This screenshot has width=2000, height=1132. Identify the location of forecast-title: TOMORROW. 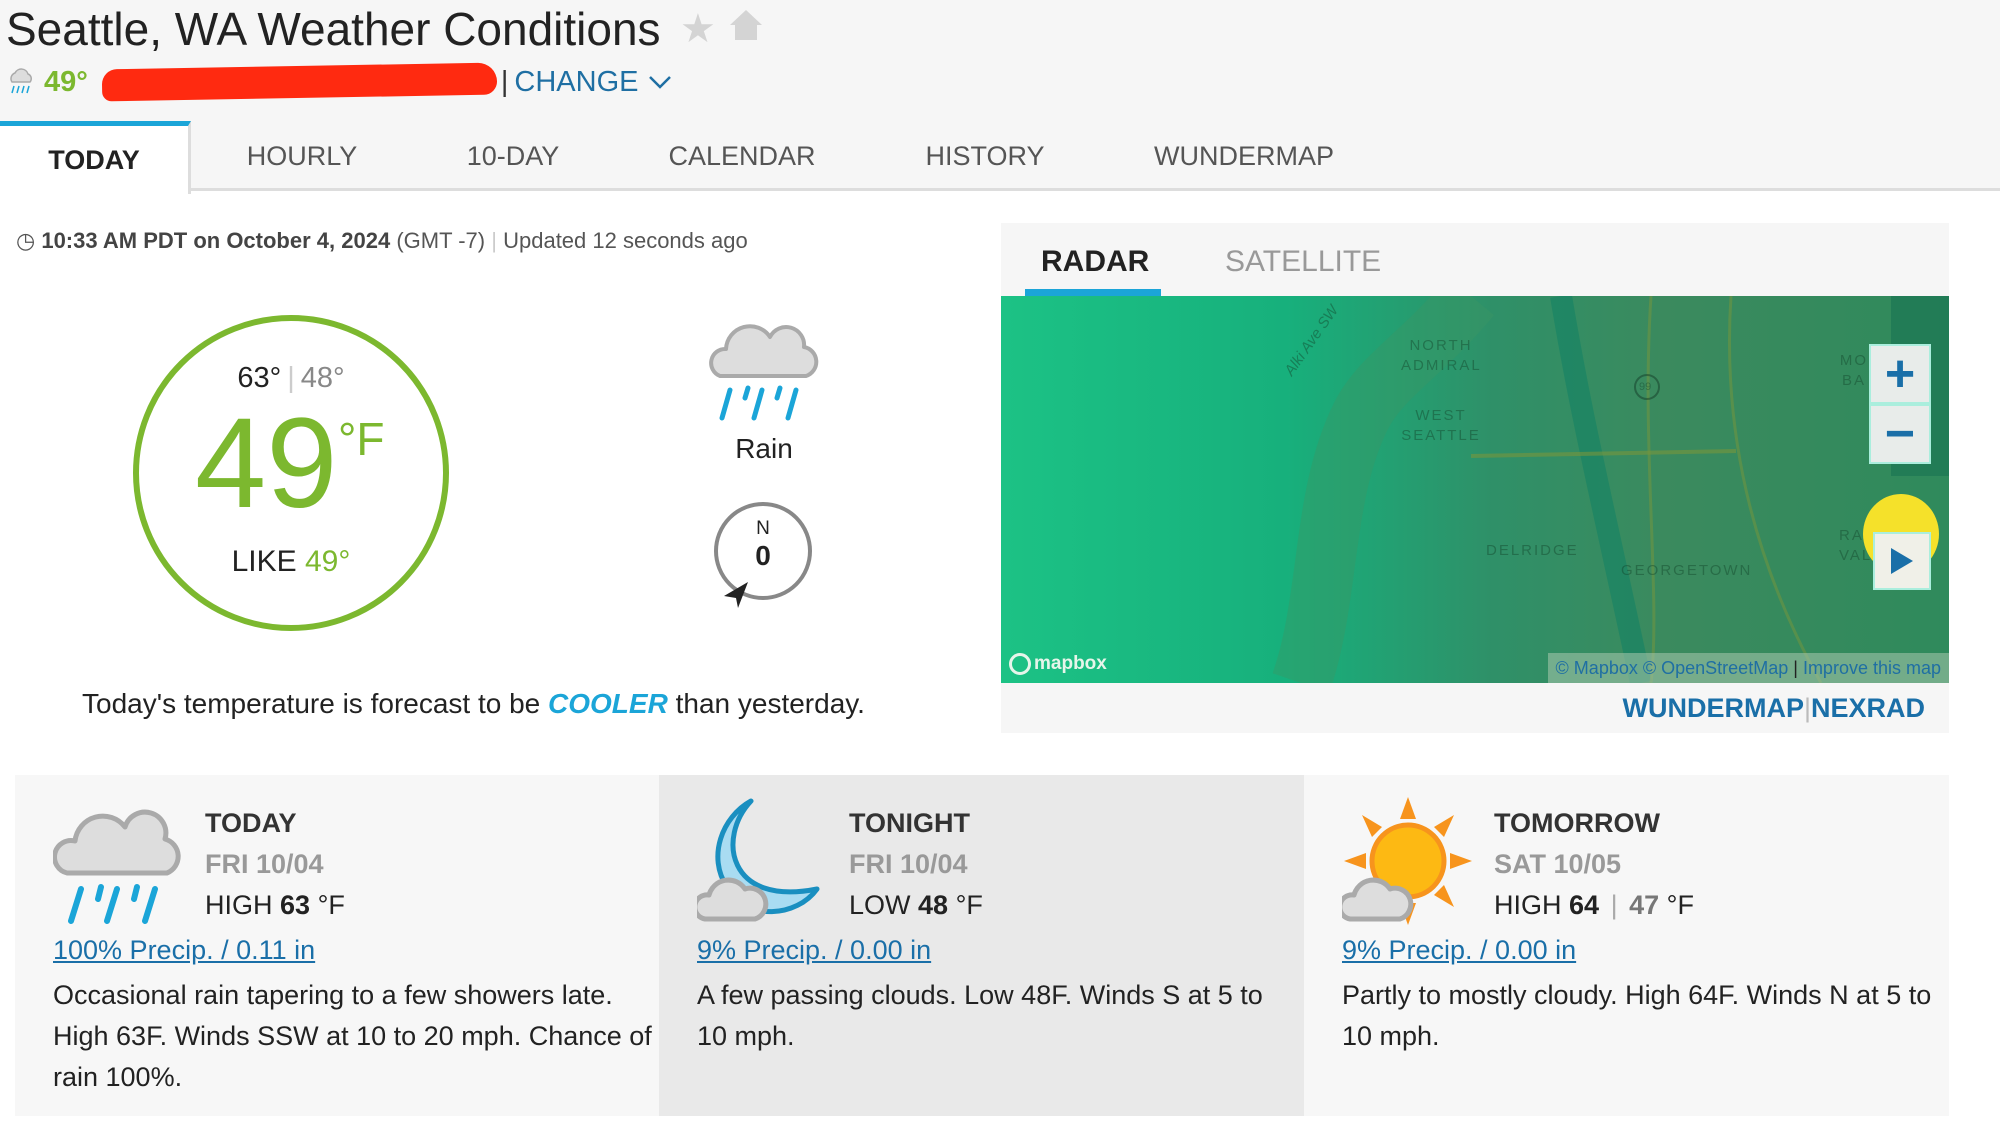
(1577, 823).